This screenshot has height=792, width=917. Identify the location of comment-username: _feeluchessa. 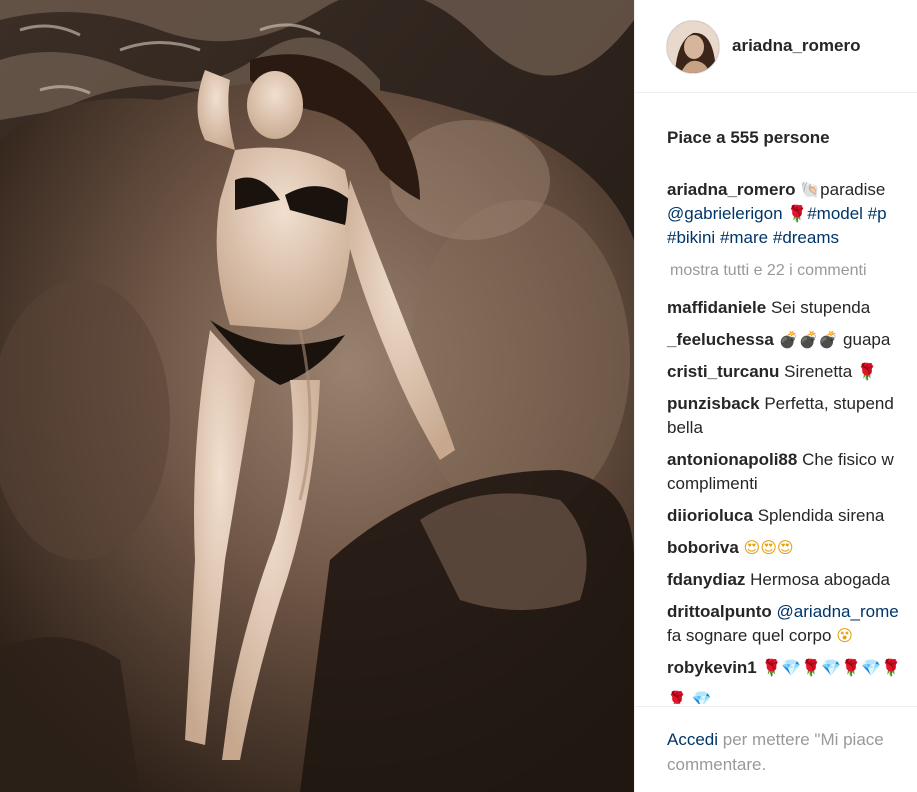
(720, 339).